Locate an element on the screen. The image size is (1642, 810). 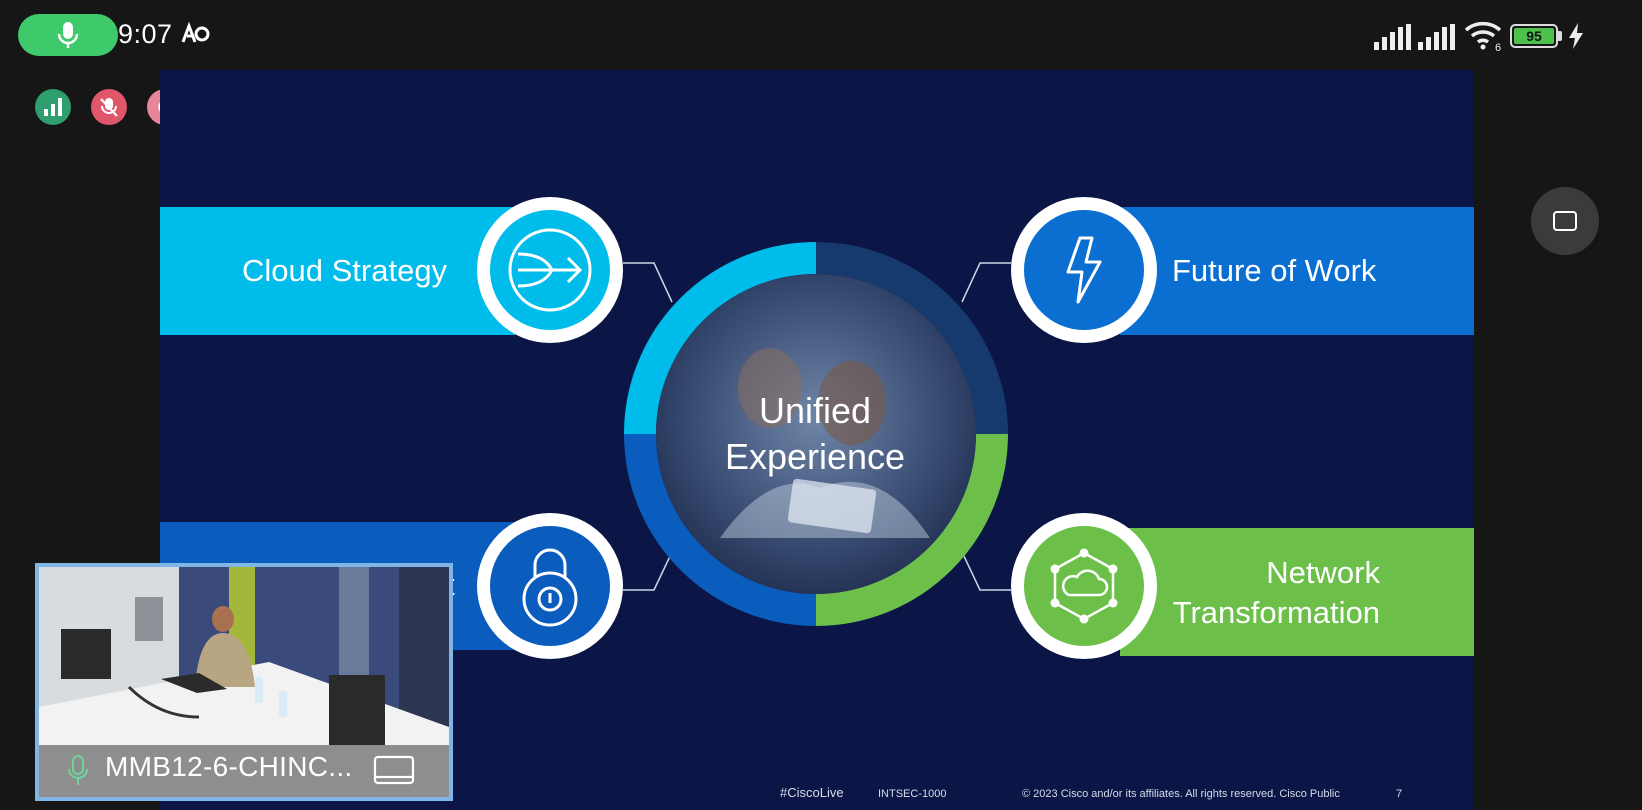
security-badge is located at coordinates (550, 586).